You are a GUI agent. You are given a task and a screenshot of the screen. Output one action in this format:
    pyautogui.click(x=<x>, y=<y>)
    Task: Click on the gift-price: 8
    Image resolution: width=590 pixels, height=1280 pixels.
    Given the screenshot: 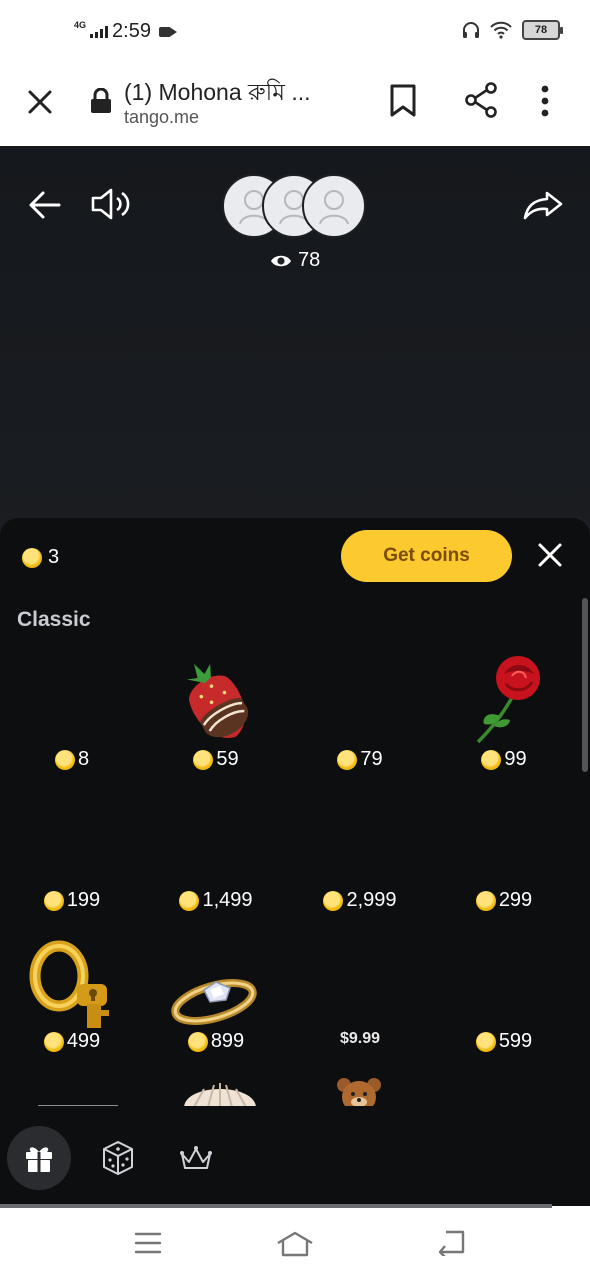 What is the action you would take?
    pyautogui.click(x=72, y=759)
    